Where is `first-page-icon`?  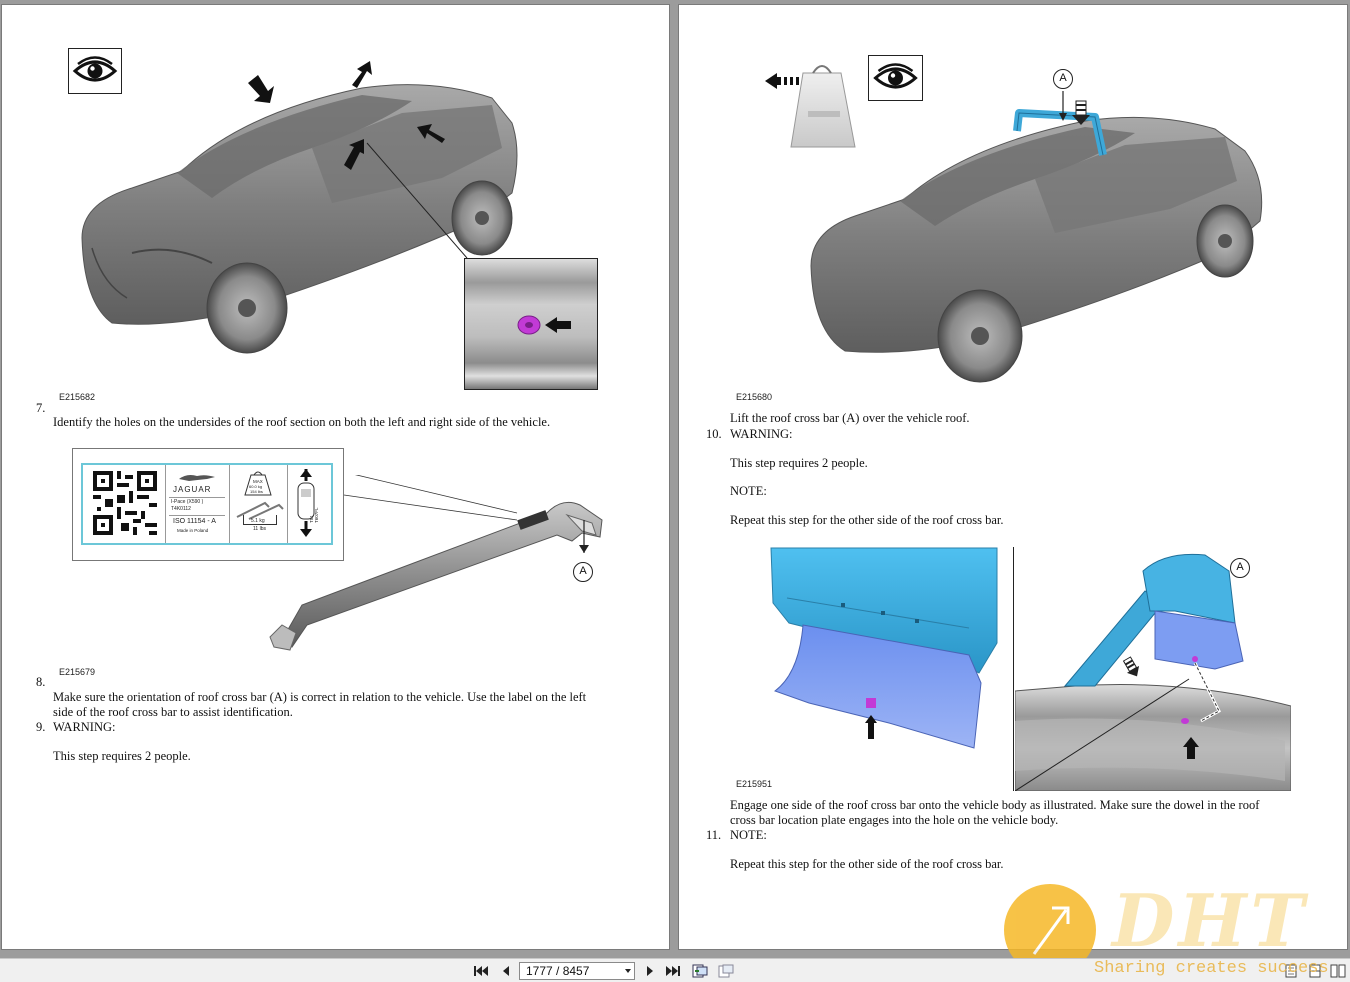 first-page-icon is located at coordinates (481, 971).